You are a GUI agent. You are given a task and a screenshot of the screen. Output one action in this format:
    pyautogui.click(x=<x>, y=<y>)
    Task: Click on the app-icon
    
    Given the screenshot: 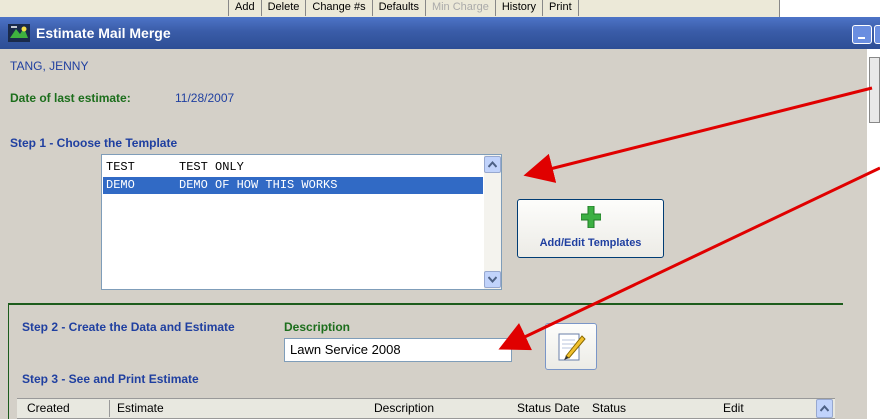 What is the action you would take?
    pyautogui.click(x=19, y=33)
    